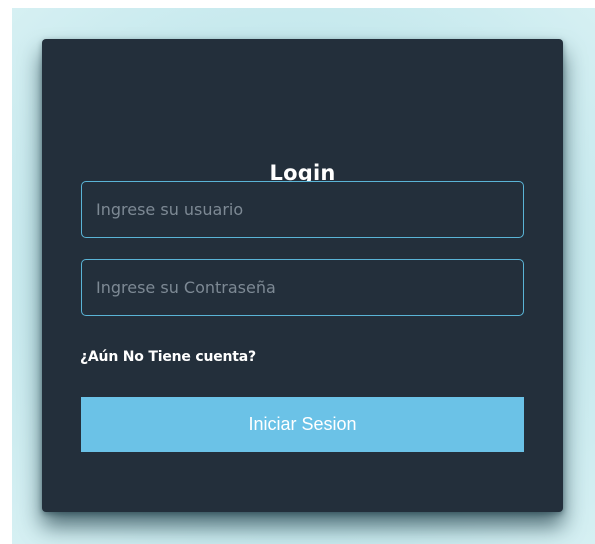 This screenshot has height=544, width=595. I want to click on login-button: Iniciar Sesion, so click(302, 424).